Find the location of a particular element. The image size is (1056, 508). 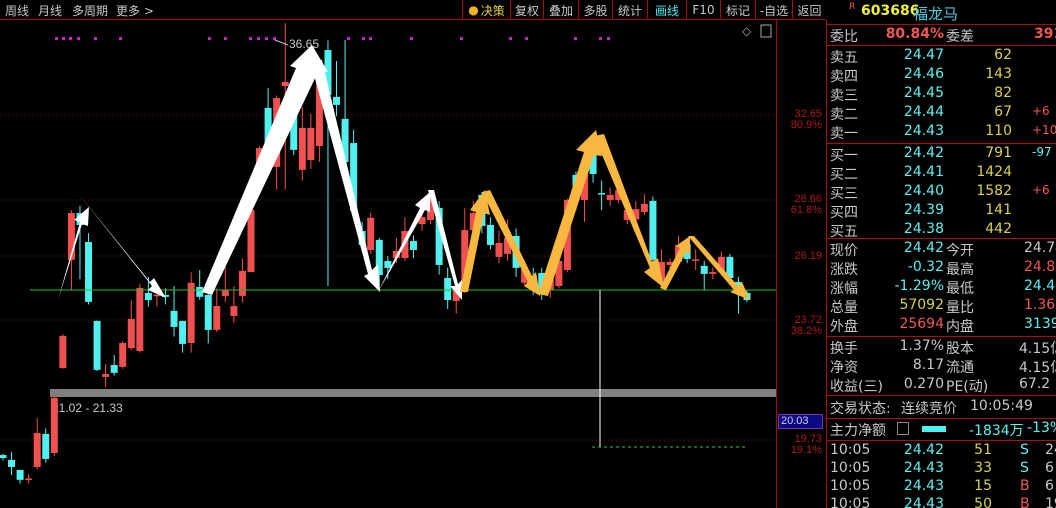

sell-order-row: 卖三 24.45 82 is located at coordinates (941, 94).